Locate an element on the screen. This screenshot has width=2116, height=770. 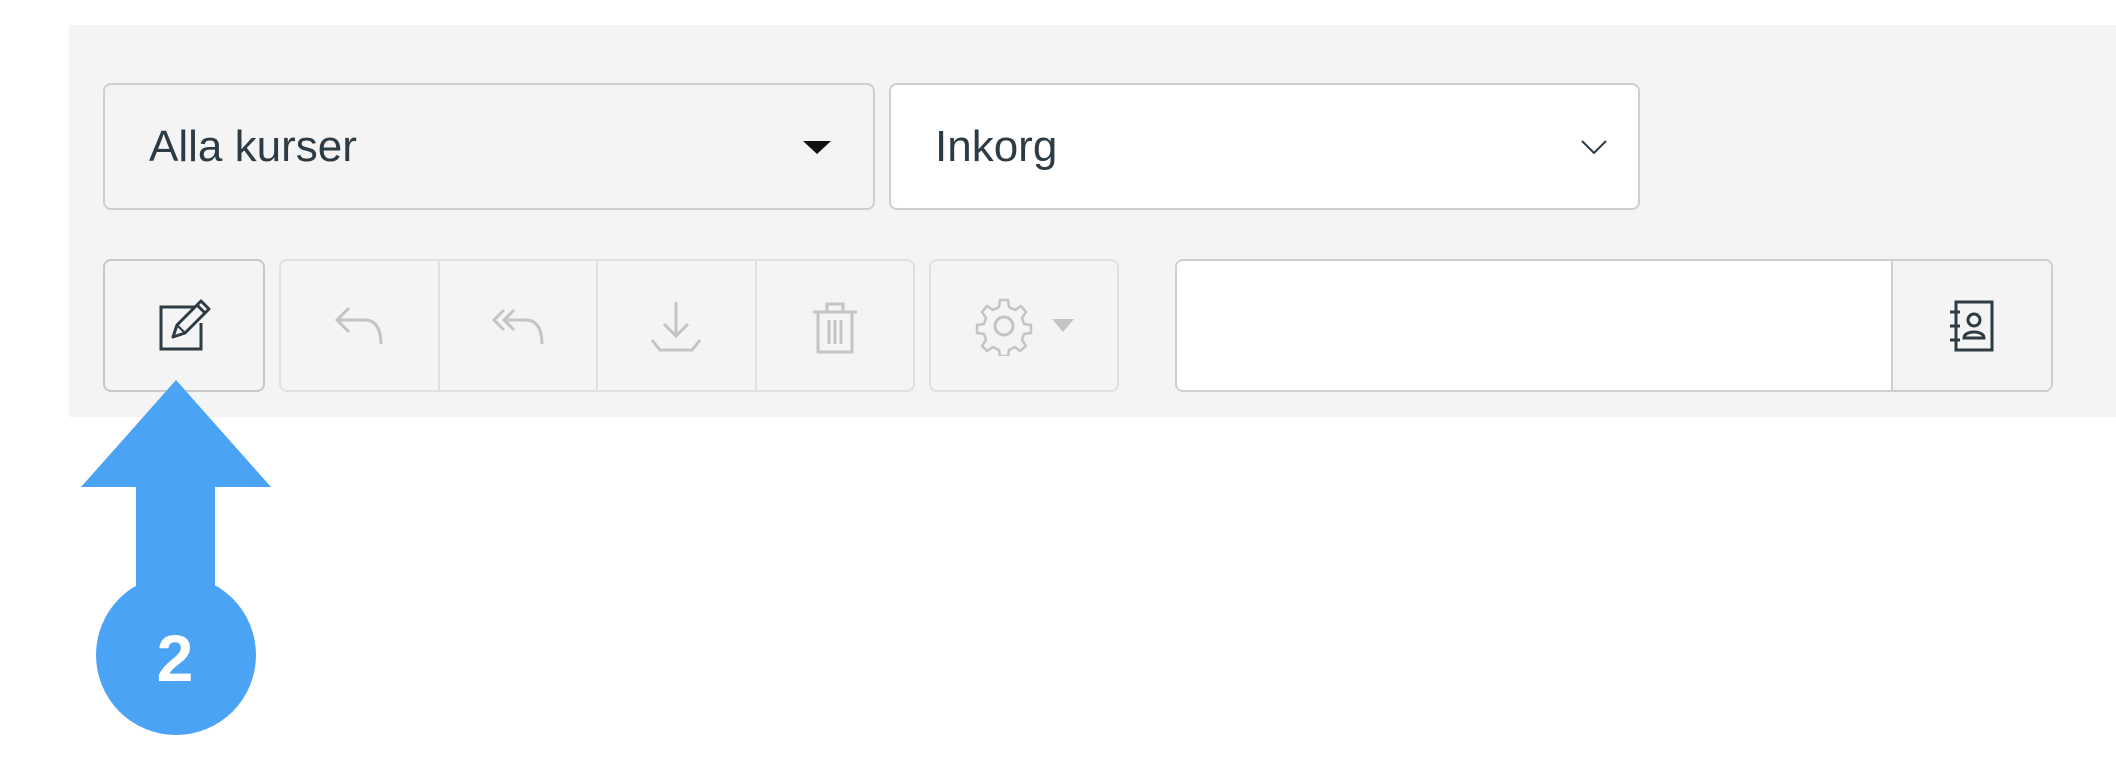
address-book-icon is located at coordinates (1972, 325).